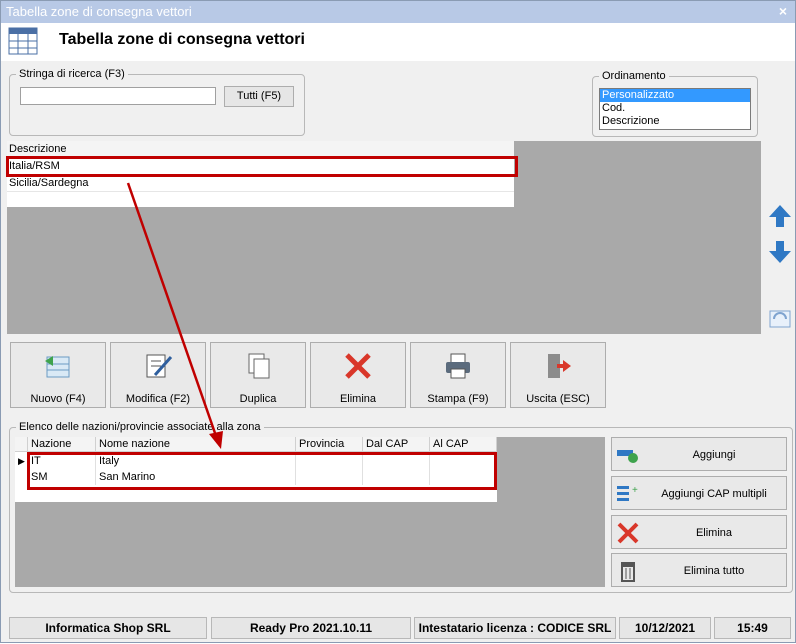 Image resolution: width=796 pixels, height=644 pixels. I want to click on printer-icon, so click(458, 366).